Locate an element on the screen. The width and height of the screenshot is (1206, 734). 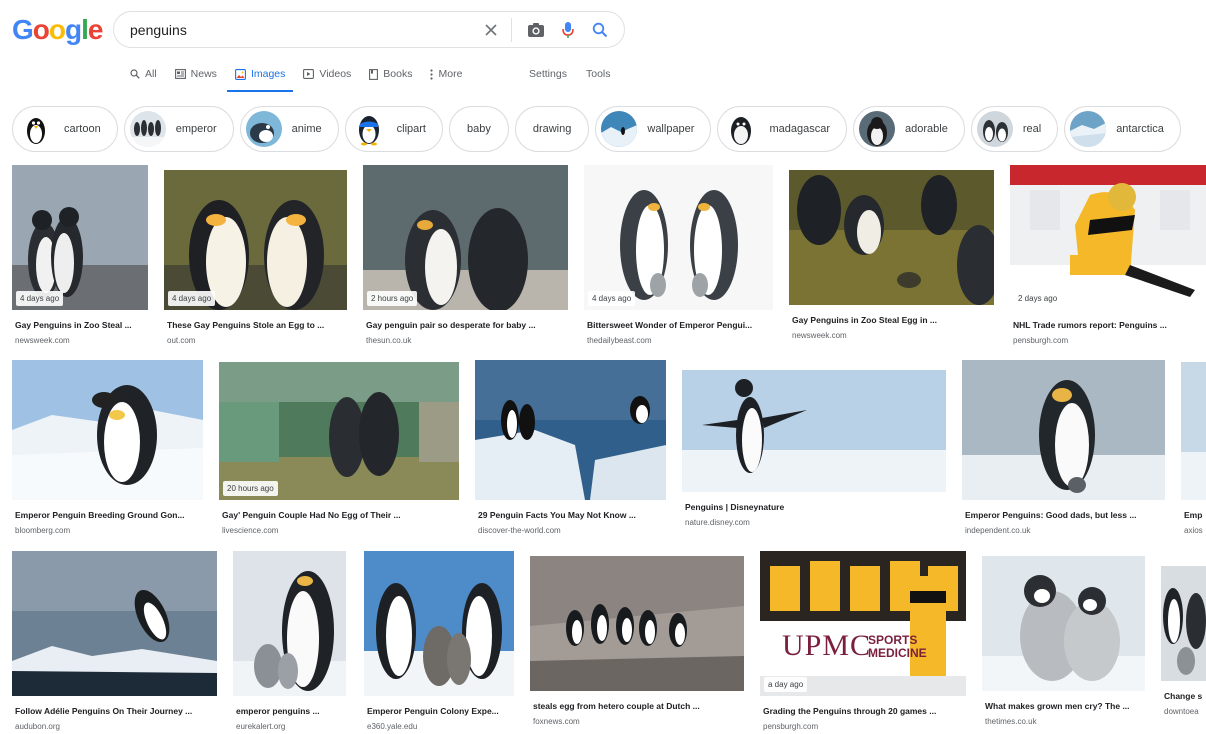
result-title: Change s is located at coordinates (1183, 696).